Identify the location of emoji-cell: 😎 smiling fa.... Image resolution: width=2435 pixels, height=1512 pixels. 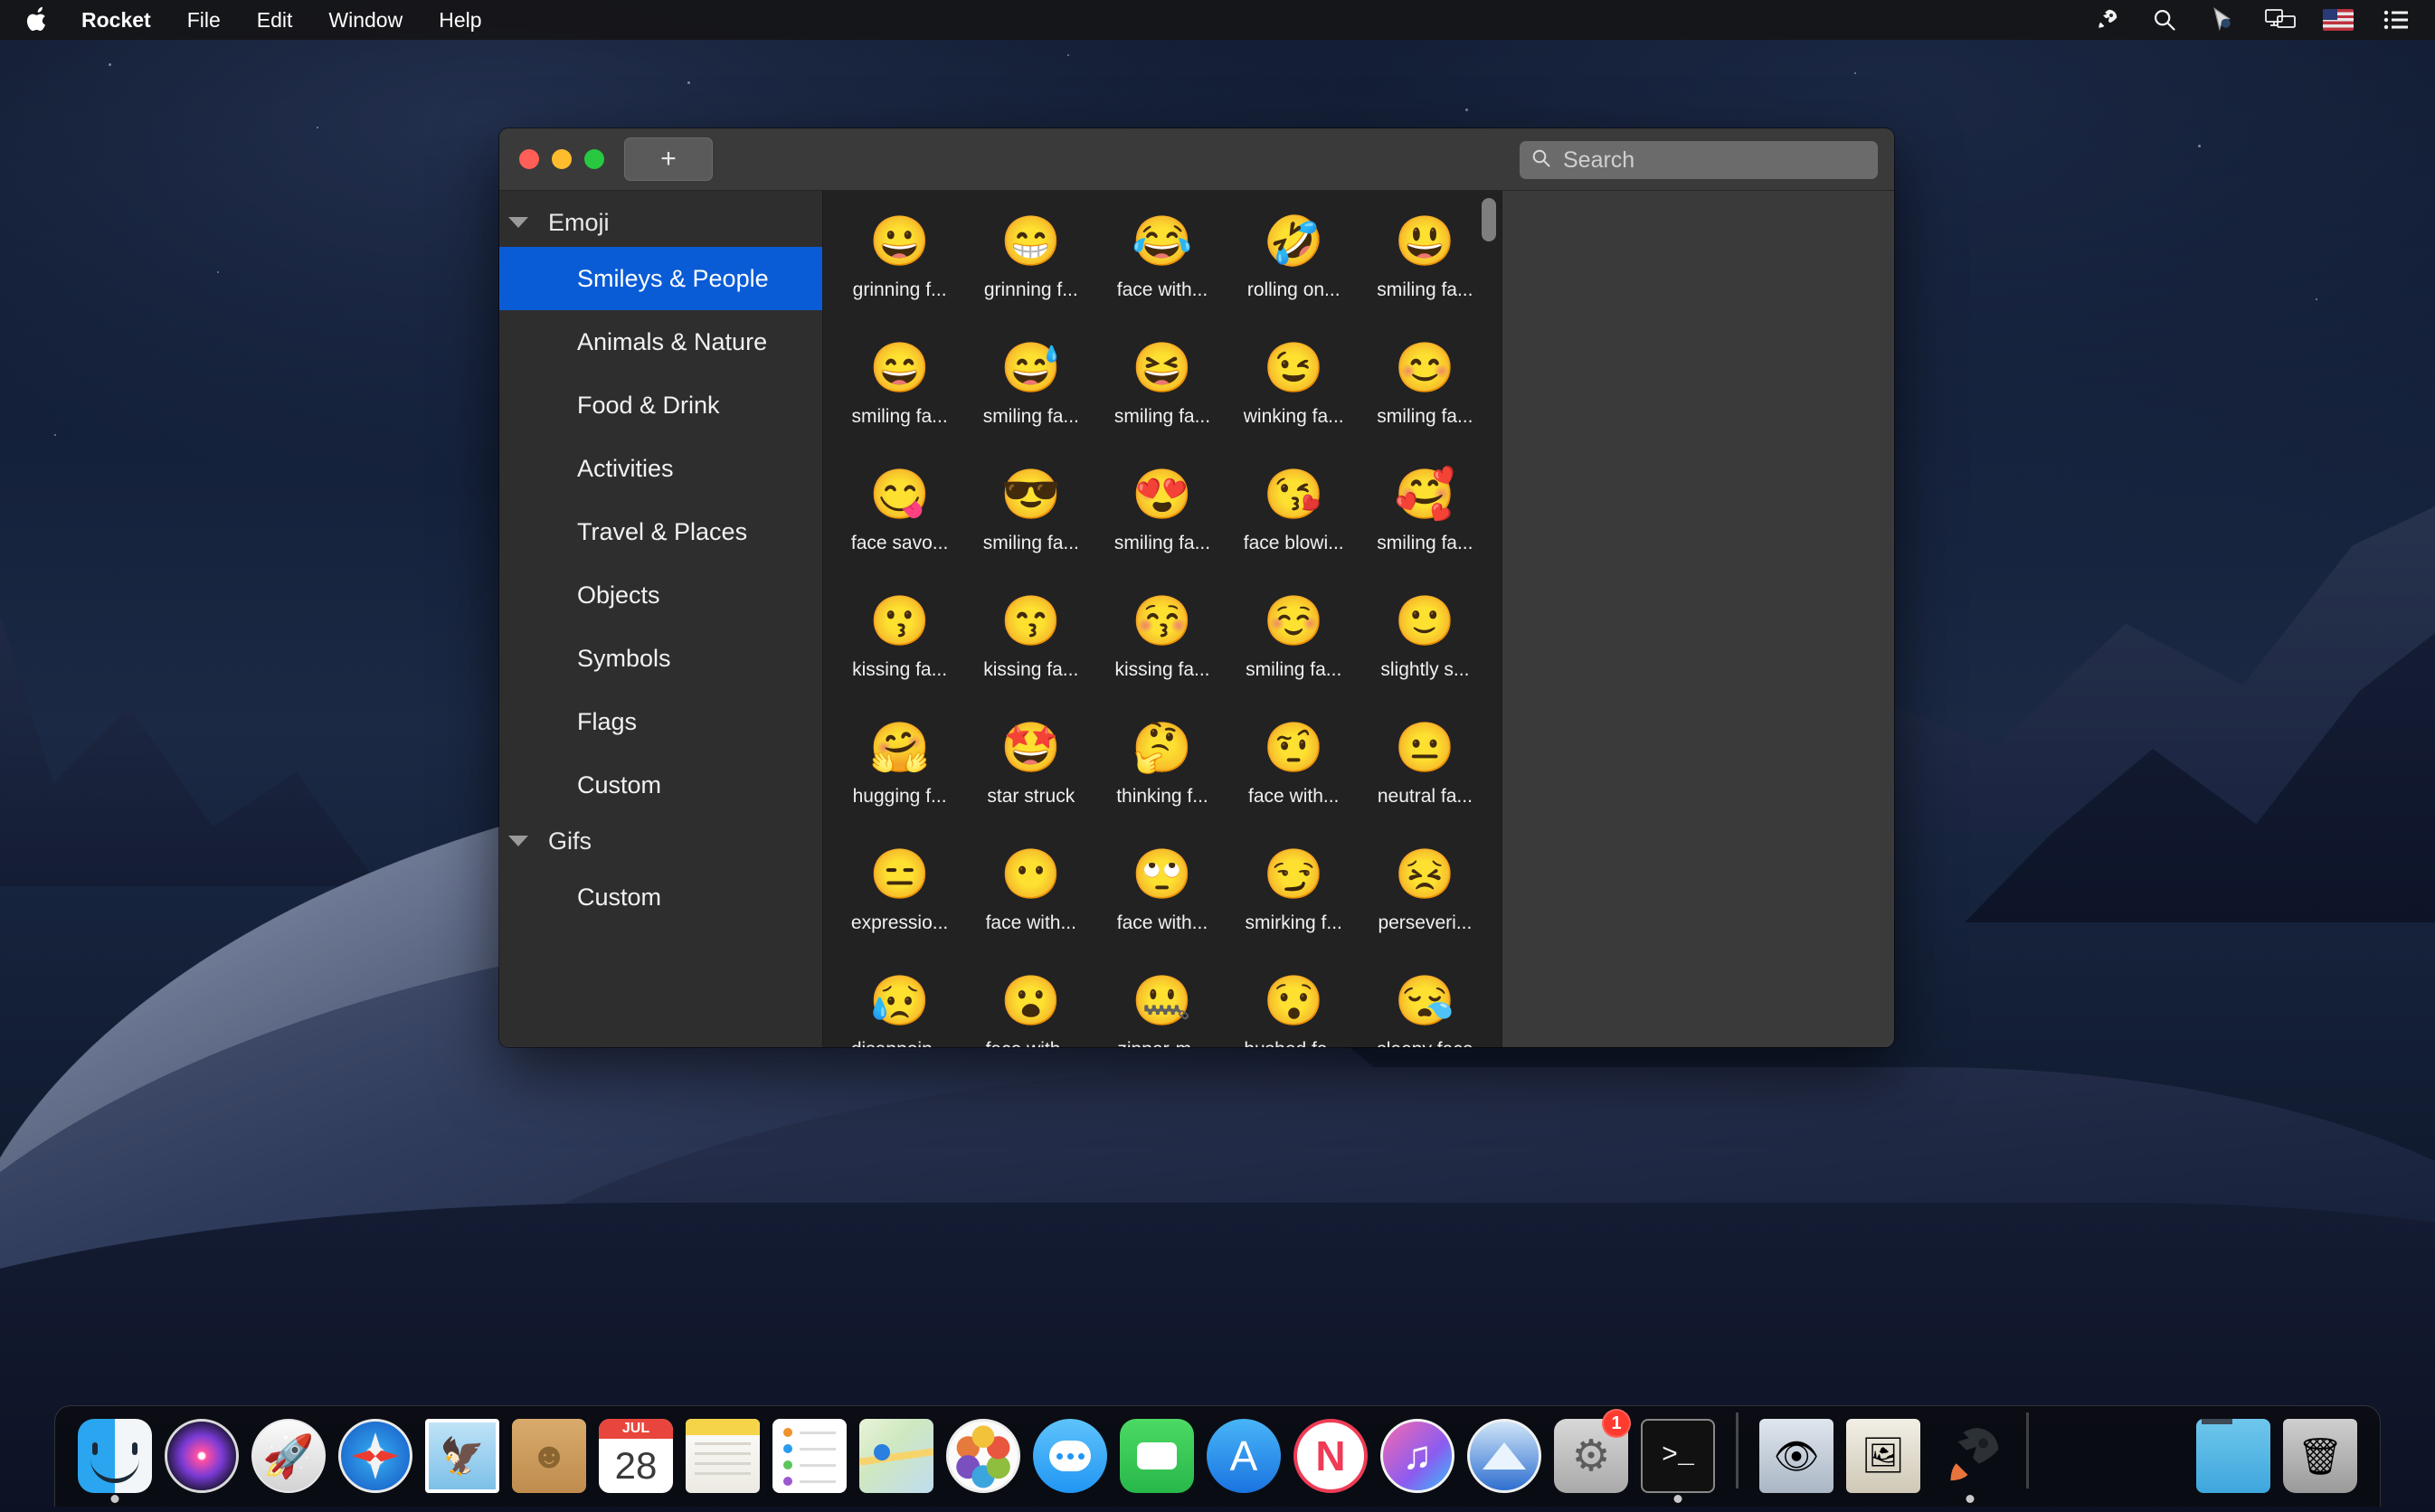
(1030, 523).